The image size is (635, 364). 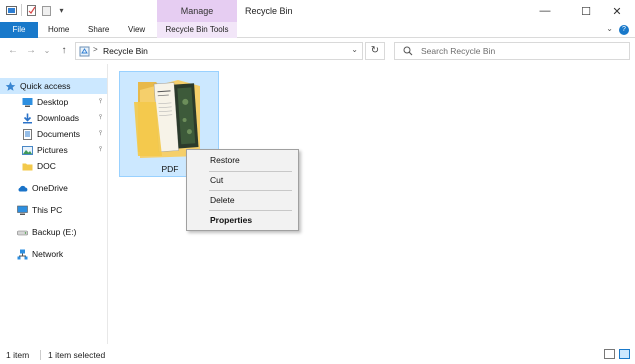 What do you see at coordinates (18, 355) in the screenshot?
I see `item-count: 1 item` at bounding box center [18, 355].